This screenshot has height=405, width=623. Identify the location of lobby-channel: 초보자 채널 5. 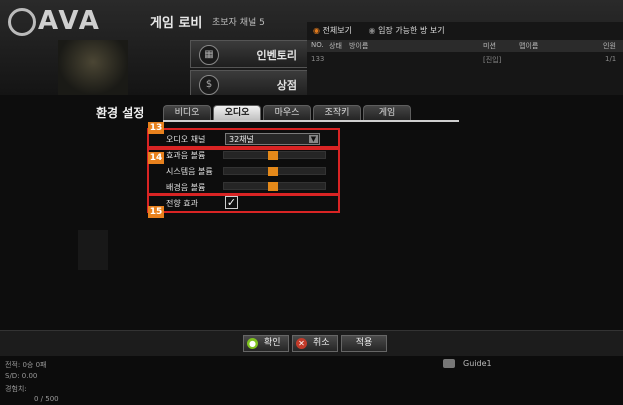
(238, 23).